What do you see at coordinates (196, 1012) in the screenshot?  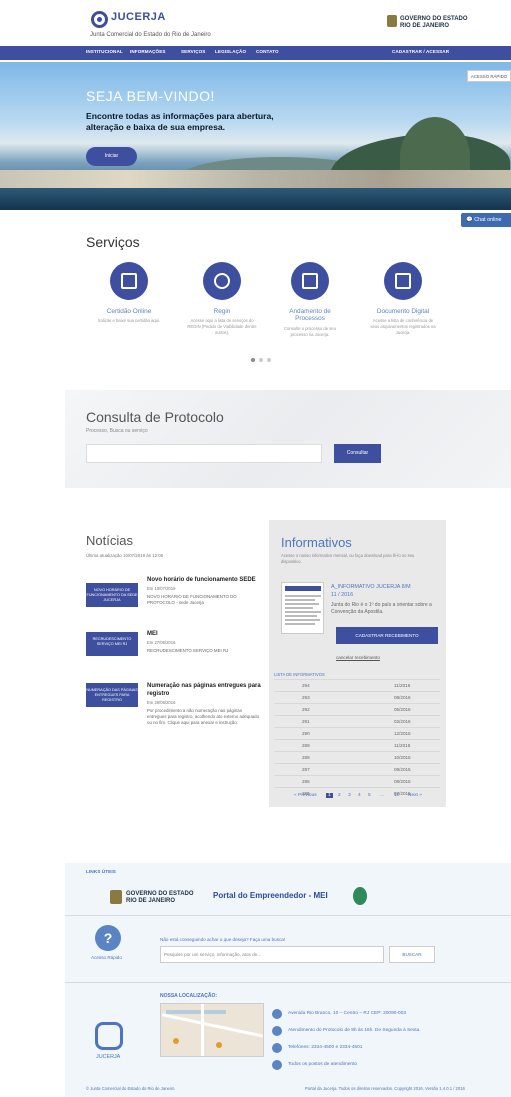 I see `map-water` at bounding box center [196, 1012].